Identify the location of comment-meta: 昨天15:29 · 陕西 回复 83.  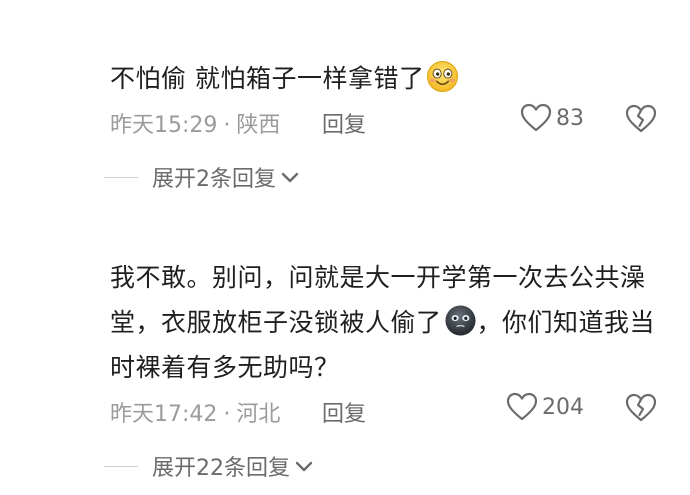
(400, 123).